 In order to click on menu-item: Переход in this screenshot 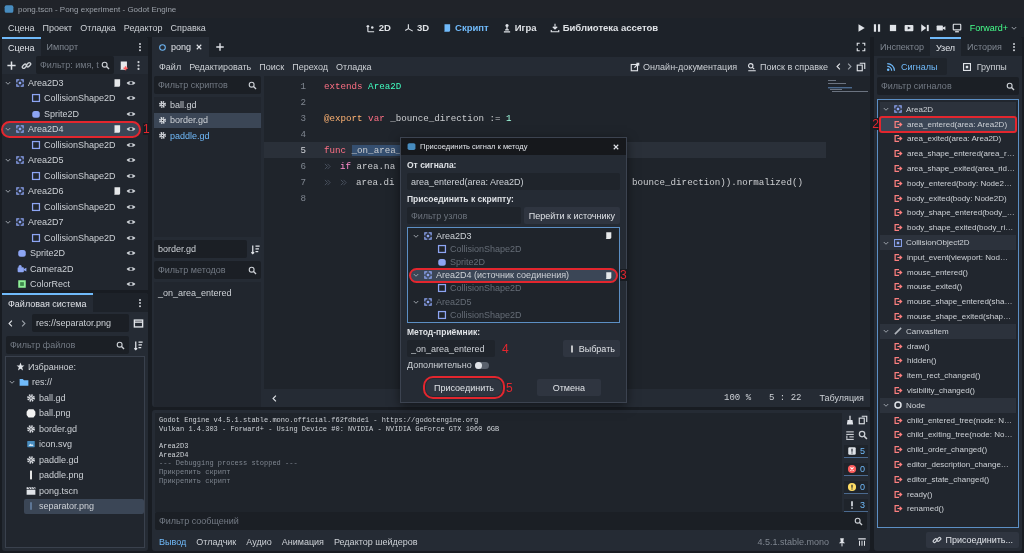, I will do `click(310, 66)`.